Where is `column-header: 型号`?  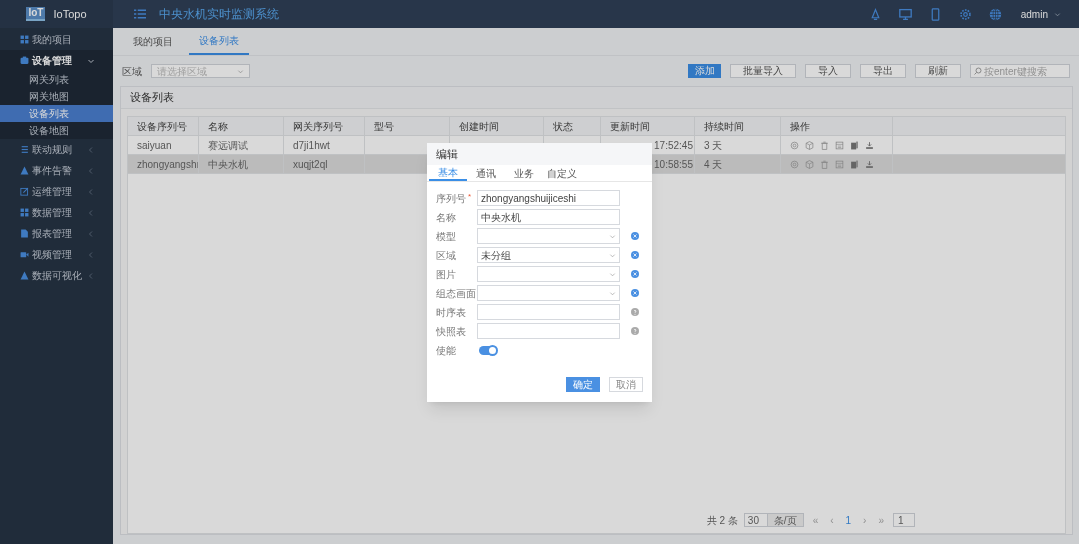 column-header: 型号 is located at coordinates (384, 126).